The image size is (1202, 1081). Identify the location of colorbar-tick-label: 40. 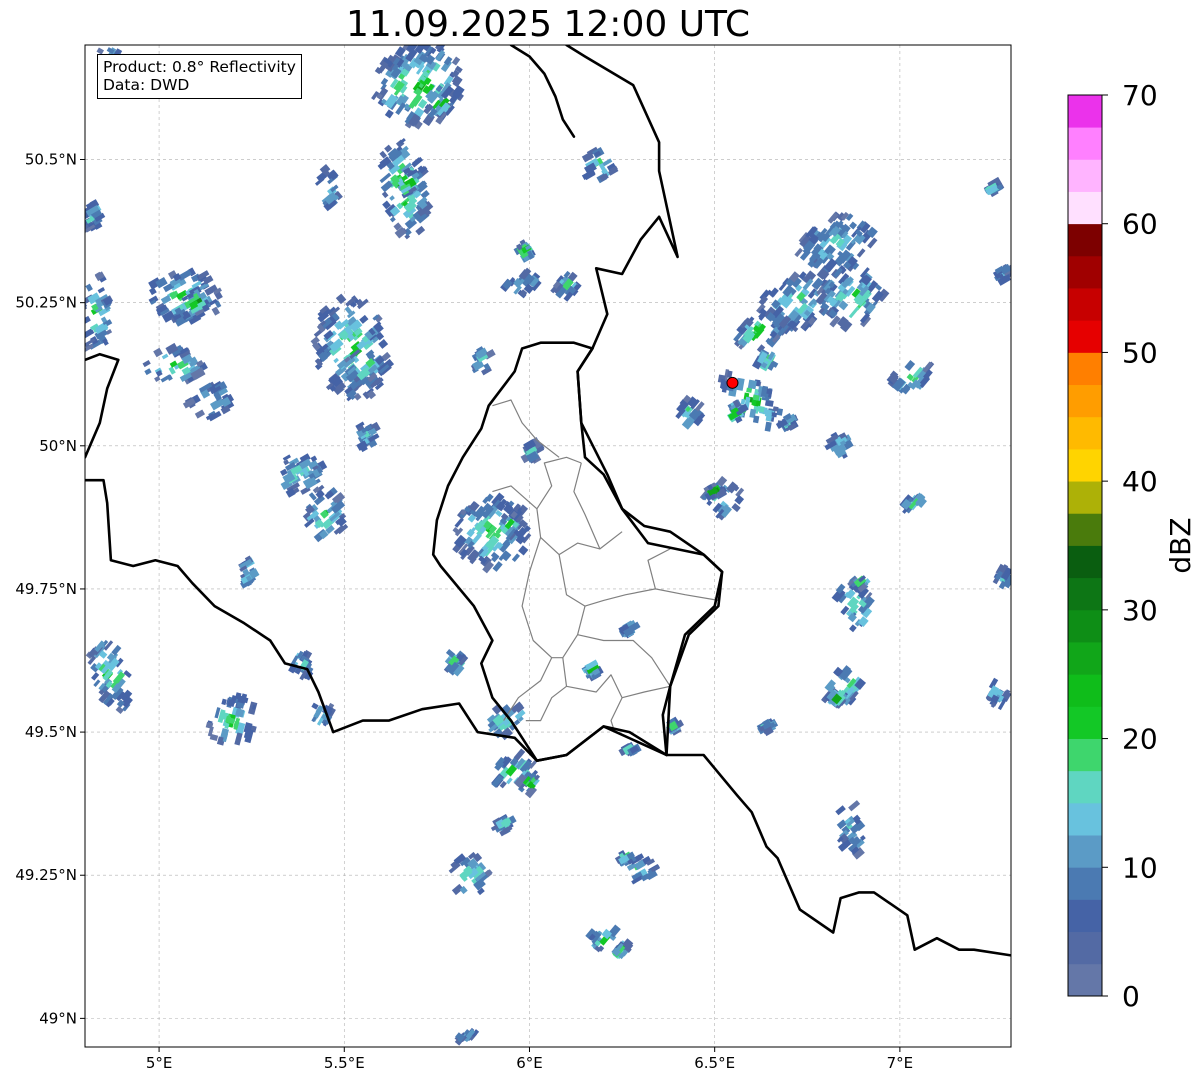
(1140, 481).